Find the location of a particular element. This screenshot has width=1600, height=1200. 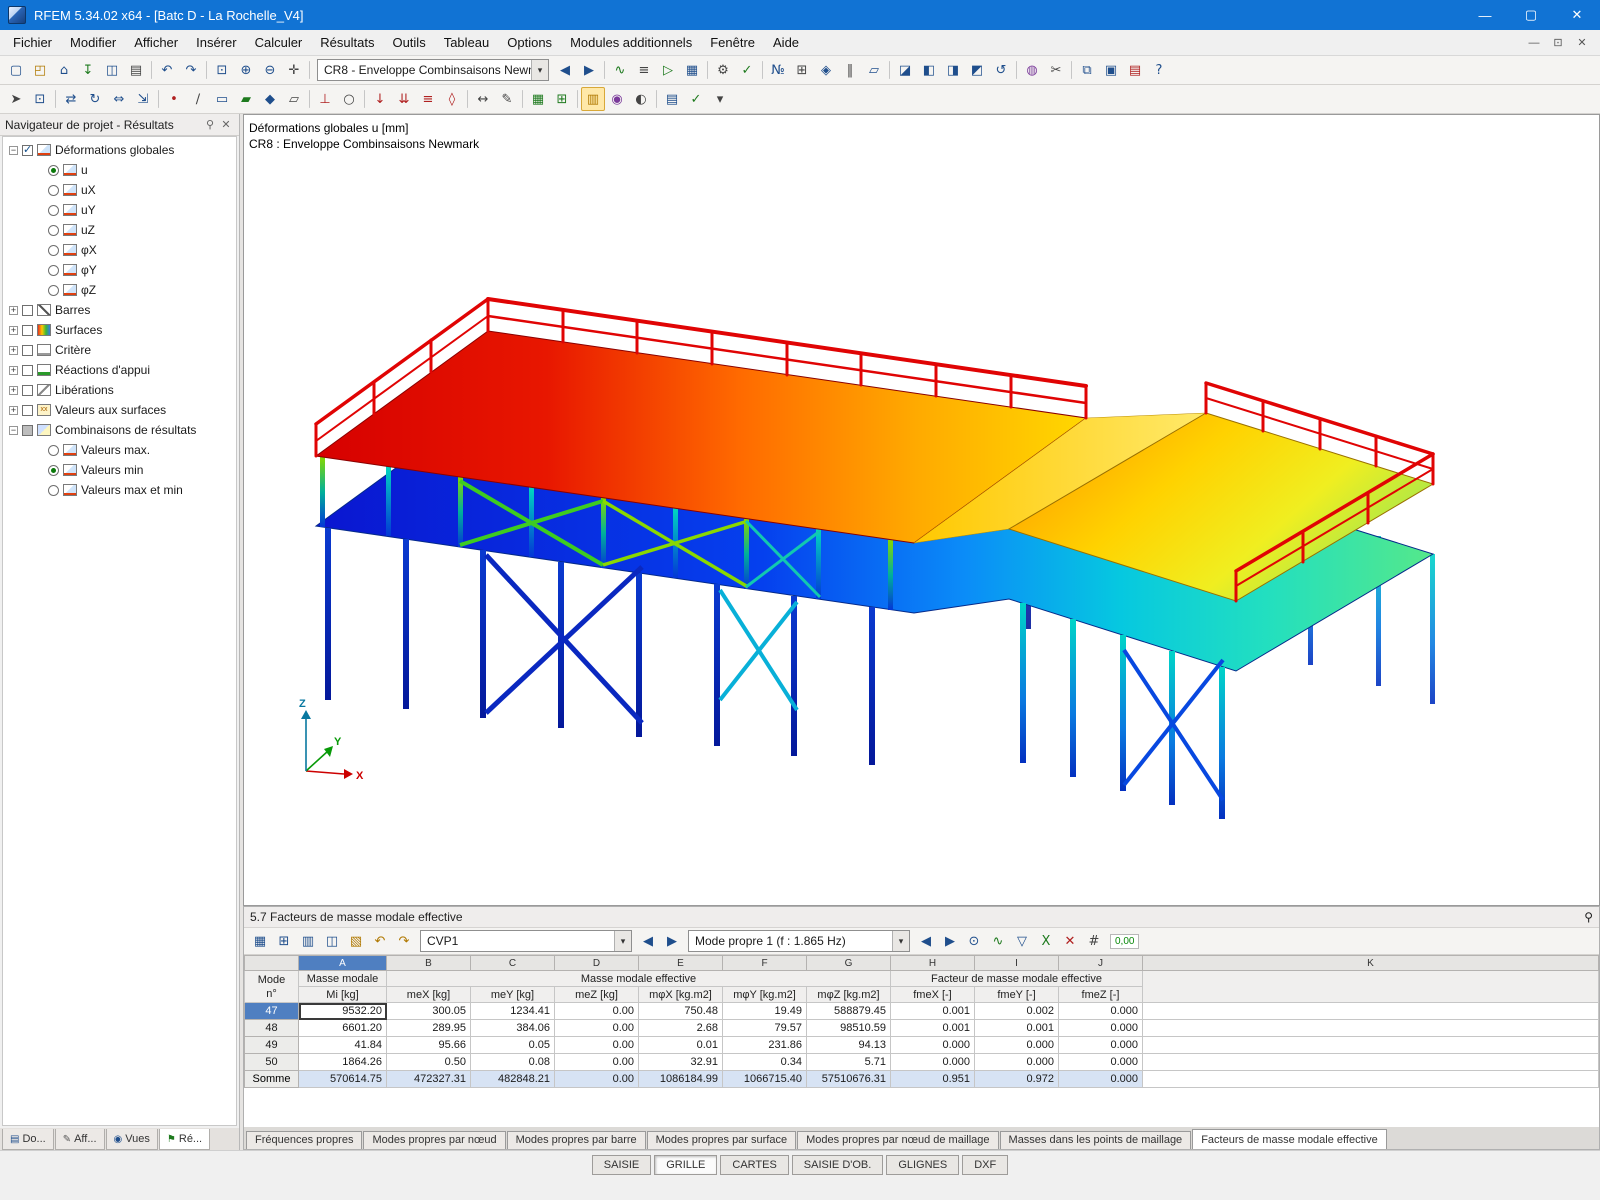

menu-aide: Aide is located at coordinates (786, 42).